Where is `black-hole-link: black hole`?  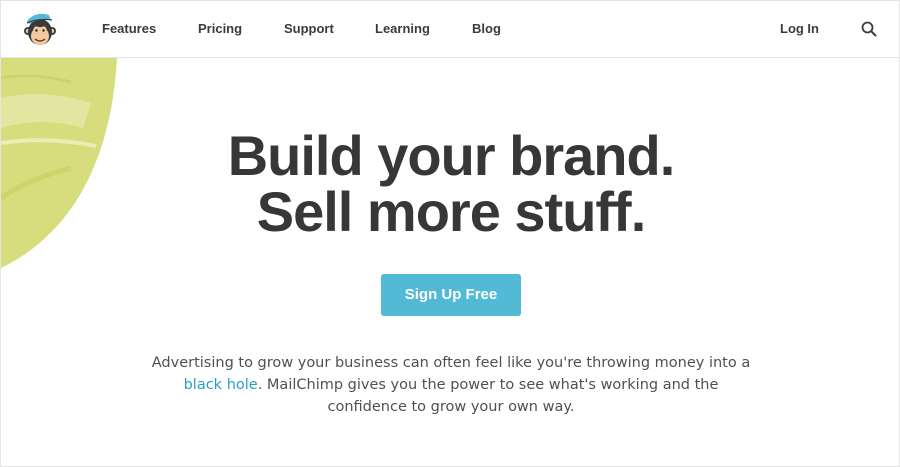
black-hole-link: black hole is located at coordinates (221, 385).